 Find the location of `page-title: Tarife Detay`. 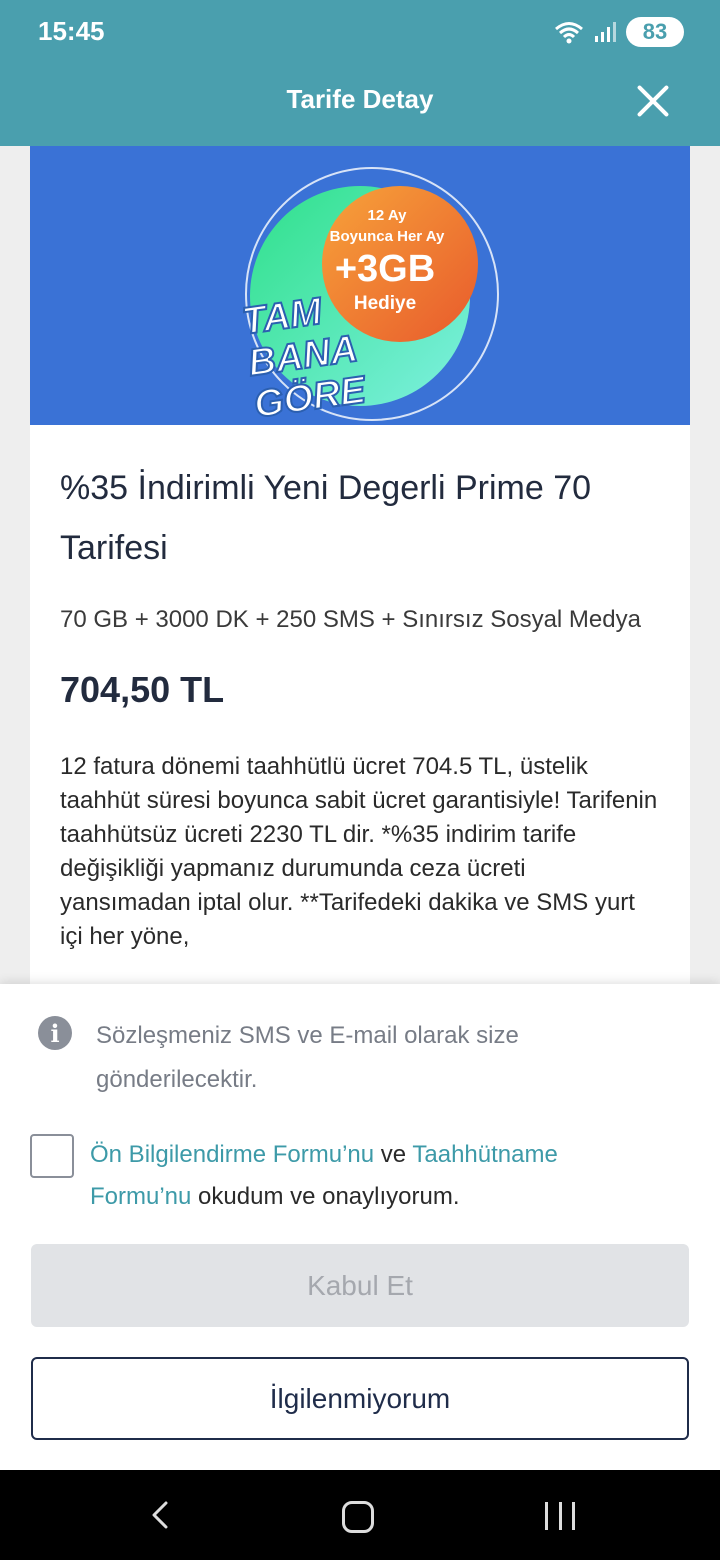

page-title: Tarife Detay is located at coordinates (360, 99).